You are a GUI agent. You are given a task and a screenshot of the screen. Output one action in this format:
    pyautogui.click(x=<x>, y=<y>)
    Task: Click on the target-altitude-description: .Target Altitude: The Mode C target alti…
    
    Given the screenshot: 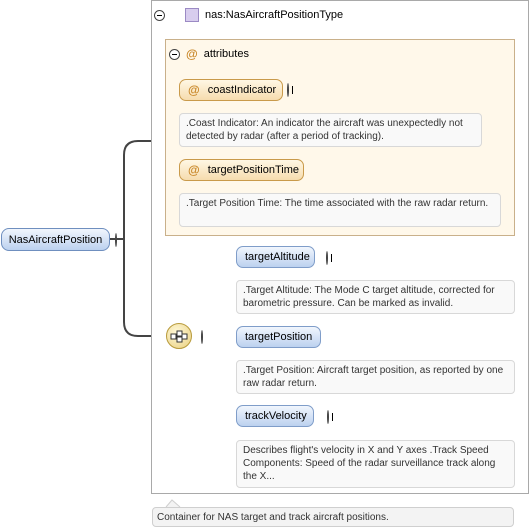 What is the action you would take?
    pyautogui.click(x=375, y=297)
    